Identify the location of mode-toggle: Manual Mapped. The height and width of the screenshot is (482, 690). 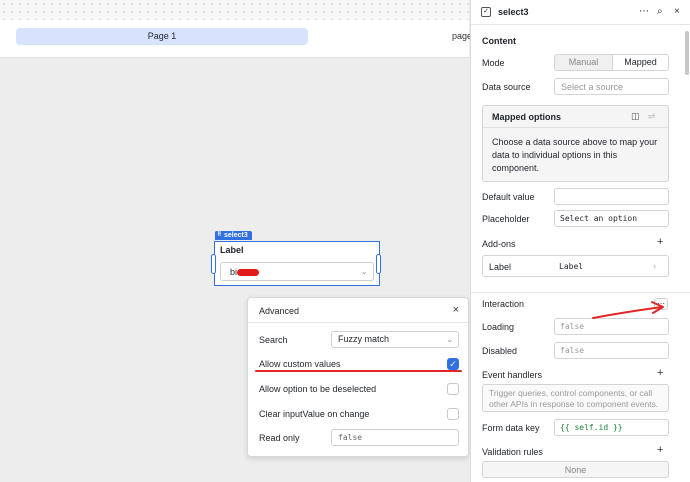
(611, 62).